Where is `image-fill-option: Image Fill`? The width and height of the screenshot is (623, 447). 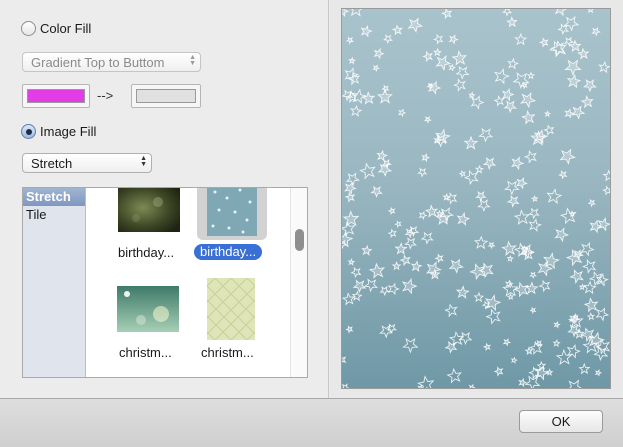 image-fill-option: Image Fill is located at coordinates (58, 131).